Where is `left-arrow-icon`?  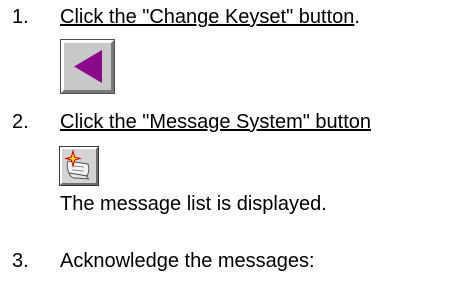
left-arrow-icon is located at coordinates (88, 66).